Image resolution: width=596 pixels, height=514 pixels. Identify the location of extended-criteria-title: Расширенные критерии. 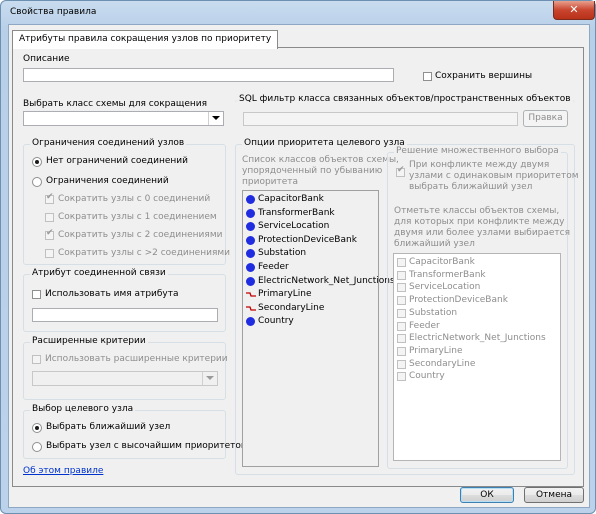
(89, 341).